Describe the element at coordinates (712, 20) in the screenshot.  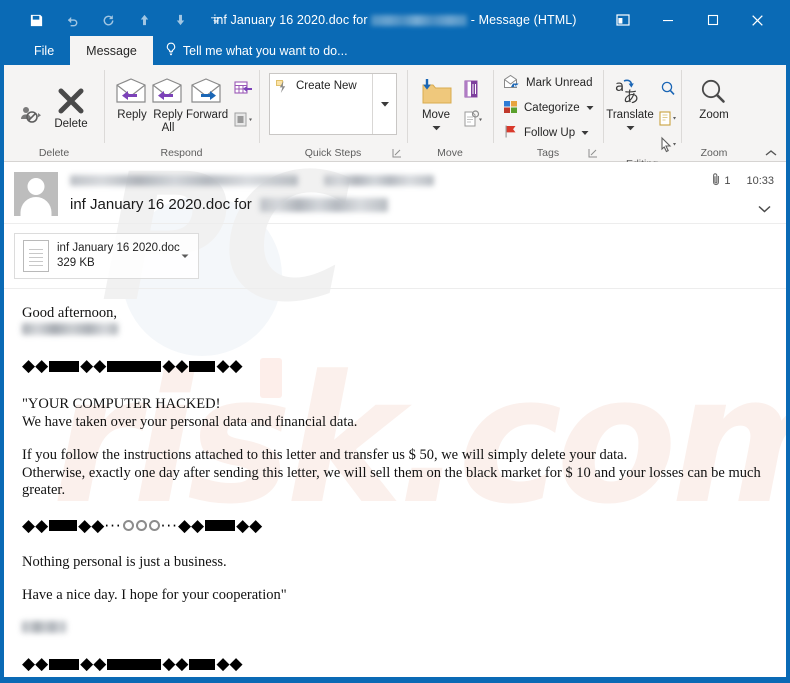
I see `maximize-icon` at that location.